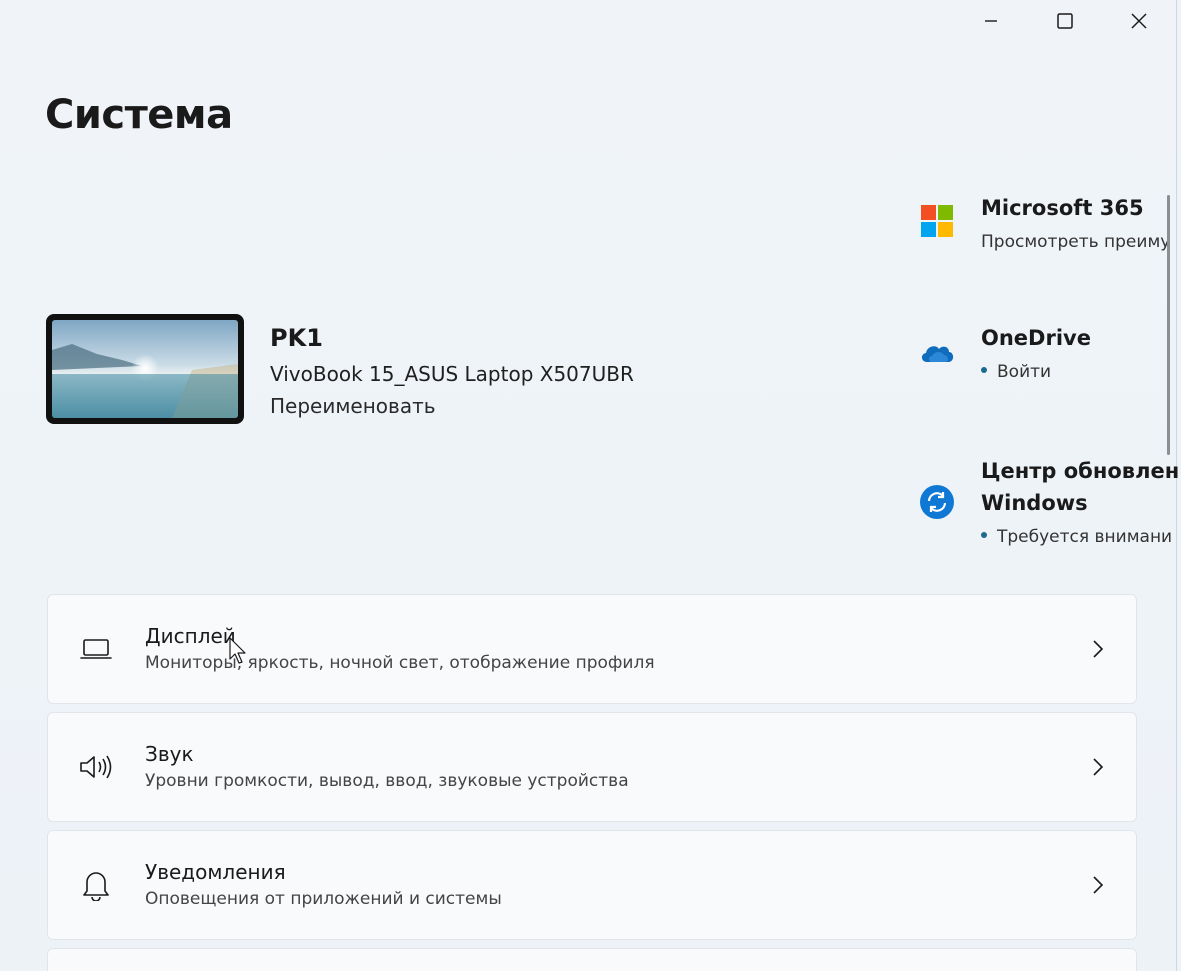  Describe the element at coordinates (1085, 537) in the screenshot. I see `update-status: Требуется внимани` at that location.